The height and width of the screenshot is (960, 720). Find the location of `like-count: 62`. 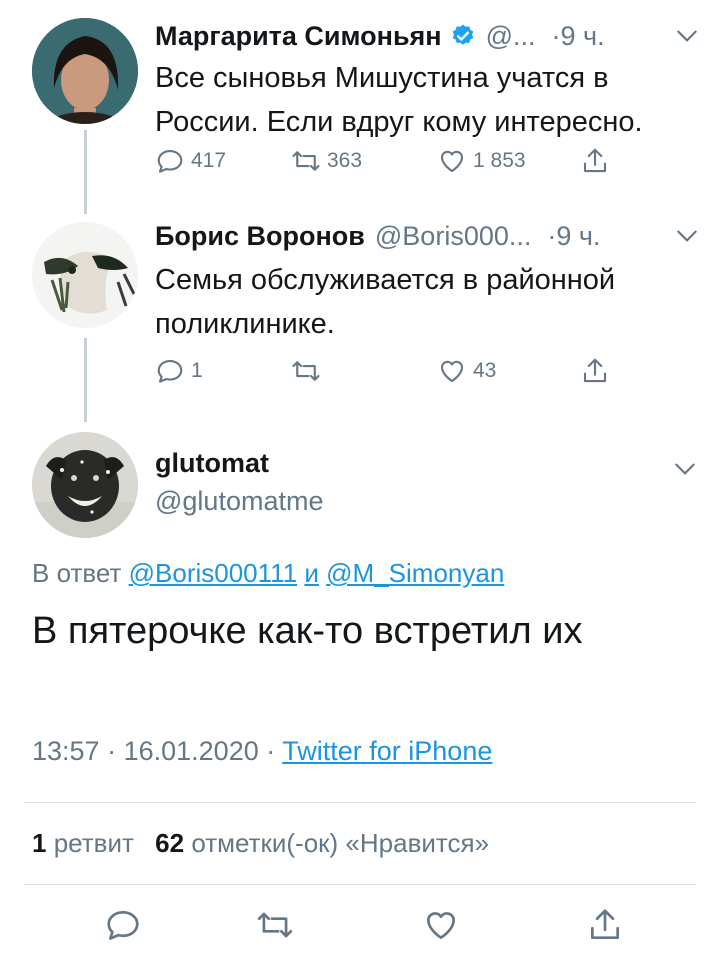

like-count: 62 is located at coordinates (169, 843).